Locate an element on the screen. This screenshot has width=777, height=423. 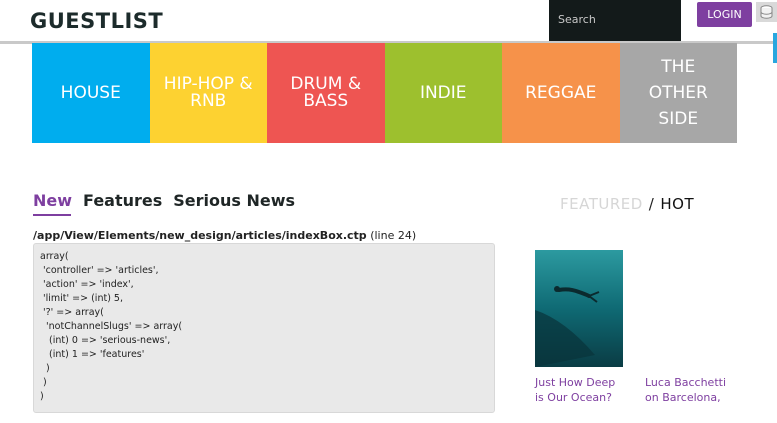
genre-label: DRUM & BASS is located at coordinates (326, 92).